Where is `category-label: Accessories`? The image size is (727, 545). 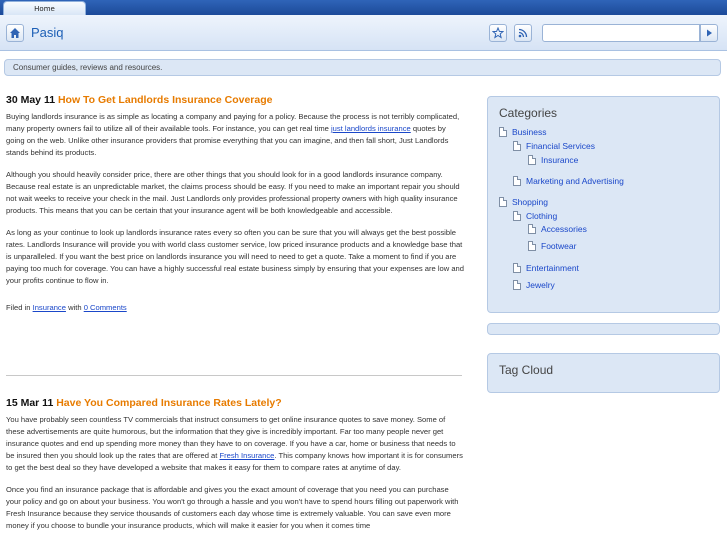
category-label: Accessories is located at coordinates (564, 229).